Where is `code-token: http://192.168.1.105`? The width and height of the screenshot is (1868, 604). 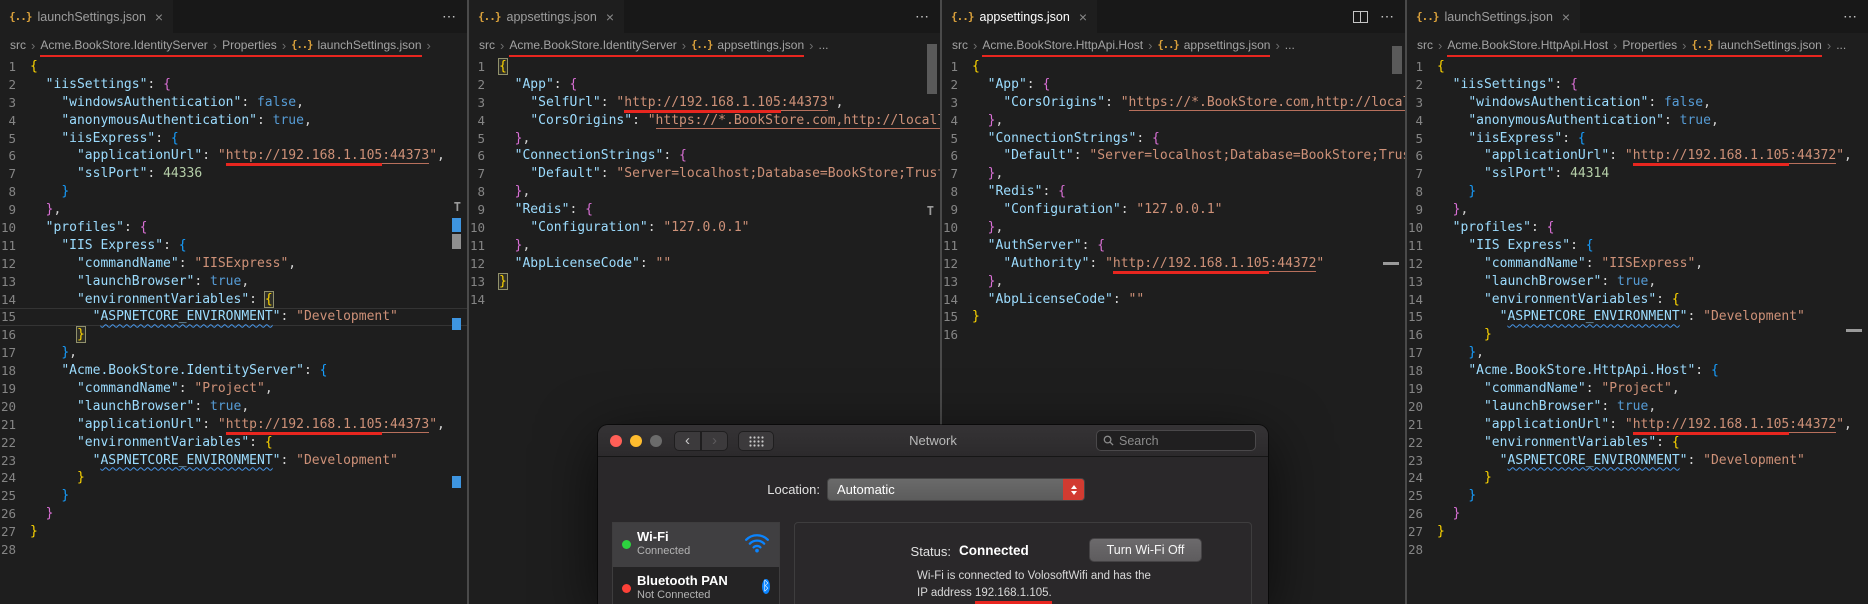
code-token: http://192.168.1.105 is located at coordinates (702, 103).